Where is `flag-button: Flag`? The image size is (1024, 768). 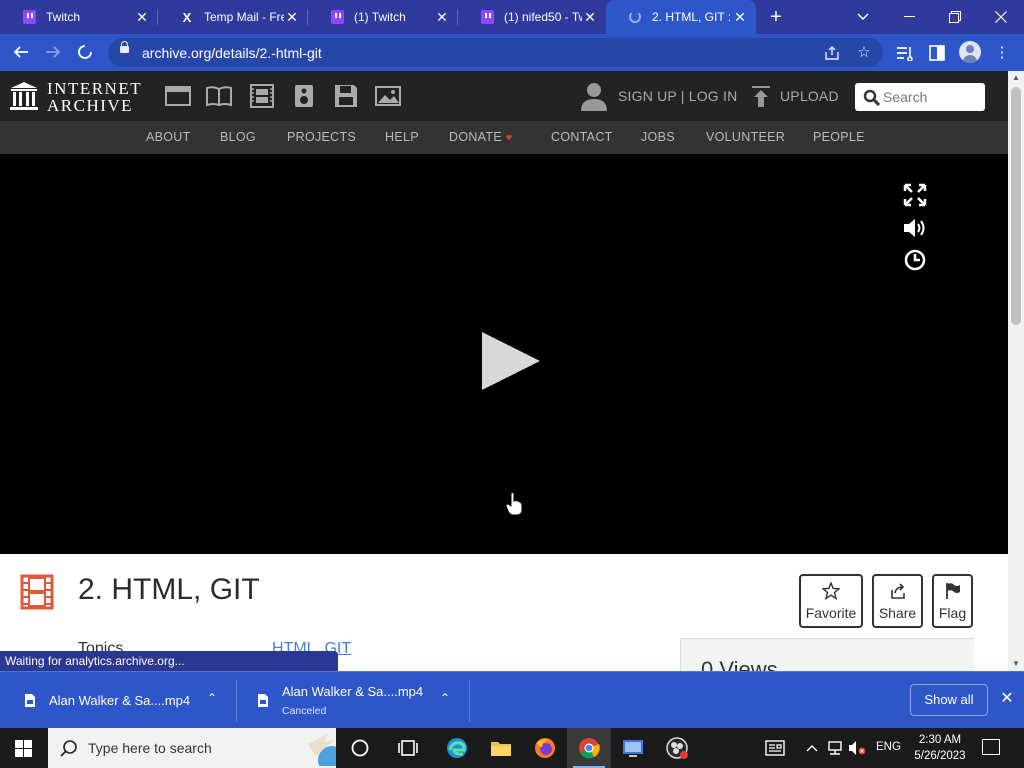 flag-button: Flag is located at coordinates (952, 601).